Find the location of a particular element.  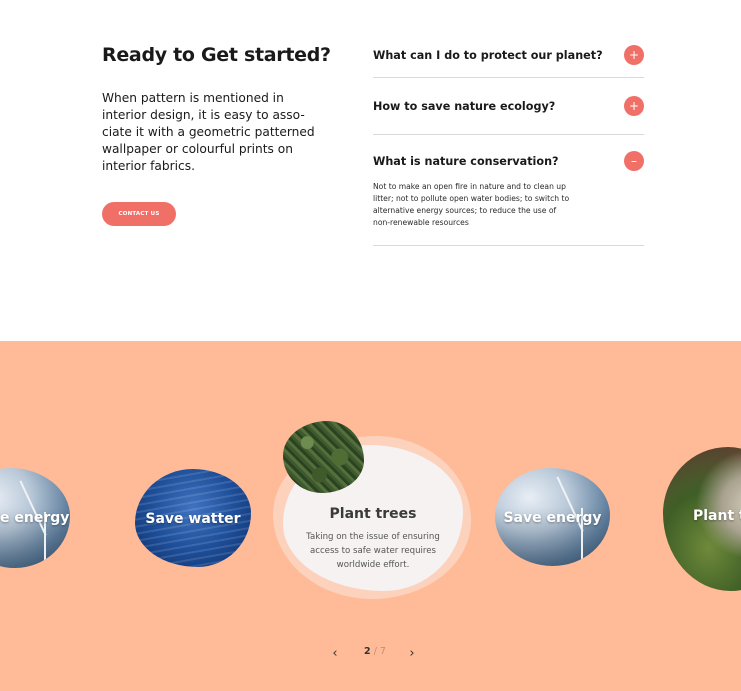

faq-question-toggle: How to save nature ecology? + is located at coordinates (508, 106).